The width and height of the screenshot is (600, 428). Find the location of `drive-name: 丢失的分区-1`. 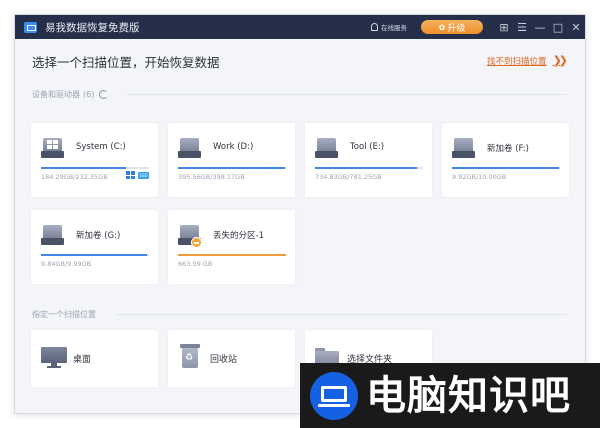

drive-name: 丢失的分区-1 is located at coordinates (238, 236).